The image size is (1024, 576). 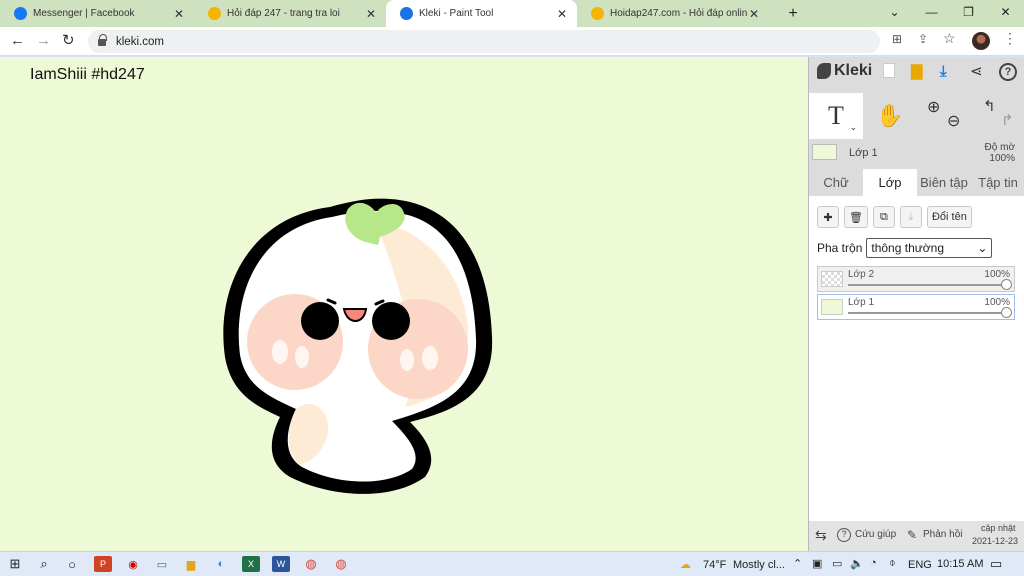 What do you see at coordinates (103, 564) in the screenshot?
I see `powerpoint-icon: P` at bounding box center [103, 564].